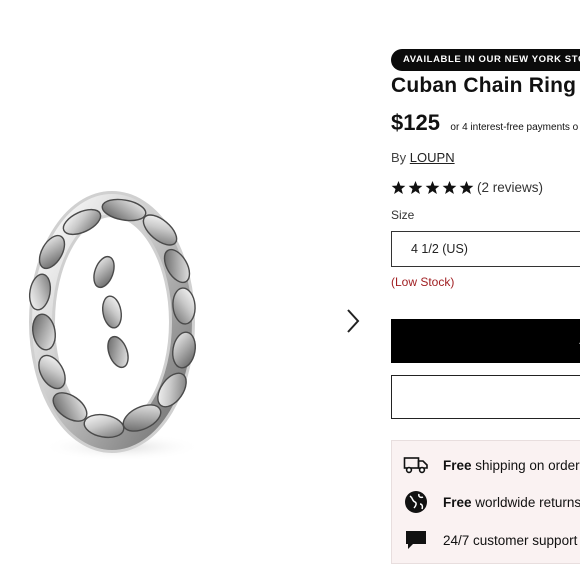 This screenshot has height=580, width=580. What do you see at coordinates (416, 540) in the screenshot?
I see `chat-bubble-icon` at bounding box center [416, 540].